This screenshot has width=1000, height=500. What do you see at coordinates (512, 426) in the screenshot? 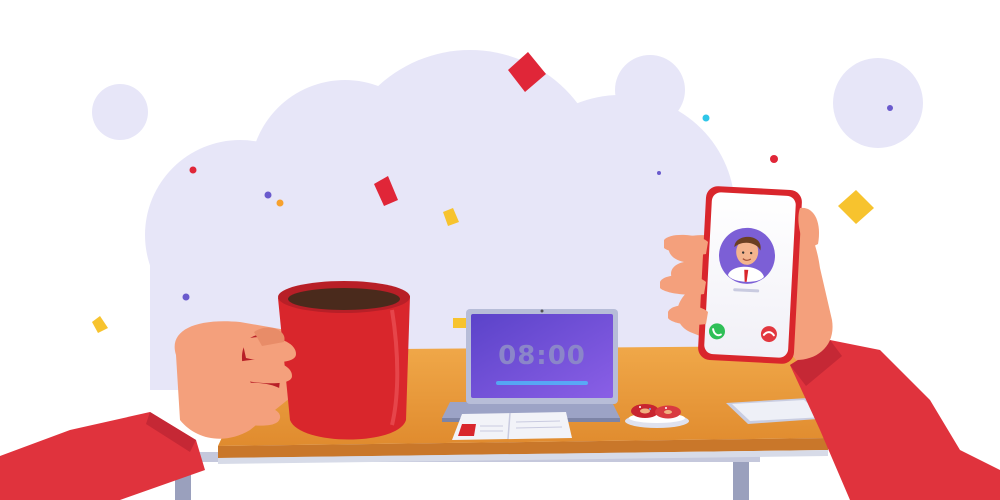
I see `notebook` at bounding box center [512, 426].